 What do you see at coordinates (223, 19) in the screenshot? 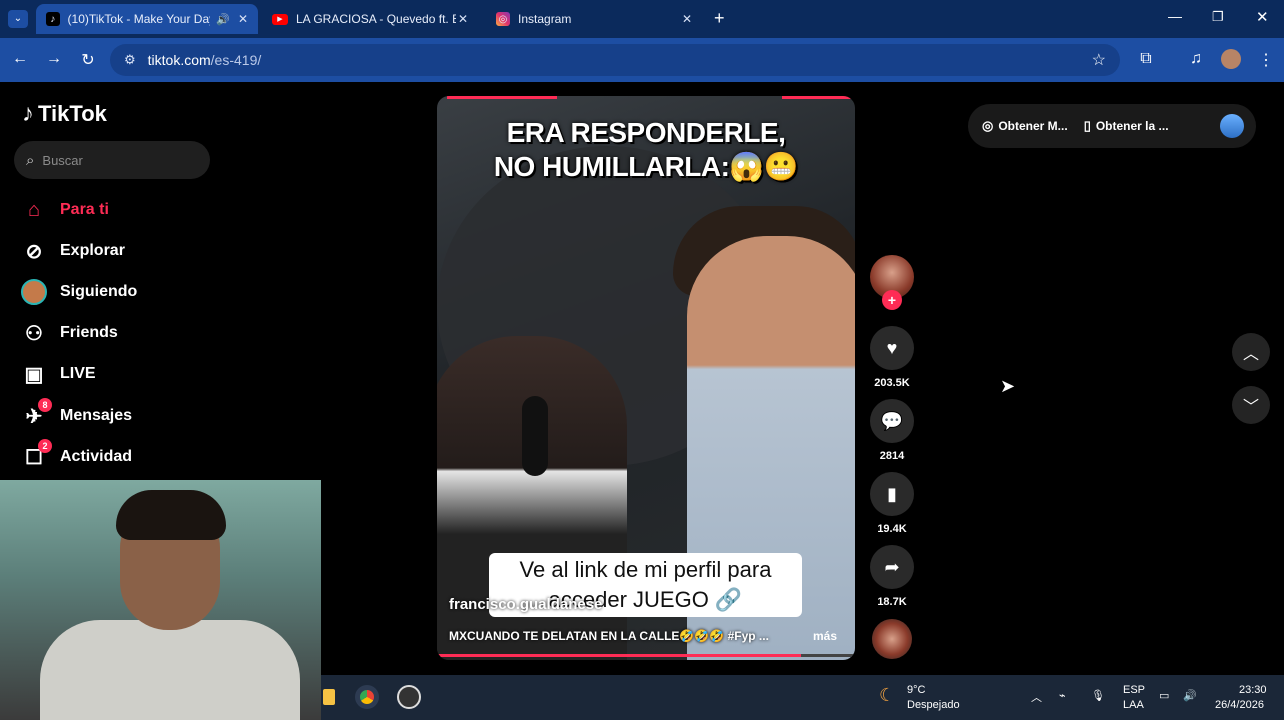
I see `speaker-icon: 🔊` at bounding box center [223, 19].